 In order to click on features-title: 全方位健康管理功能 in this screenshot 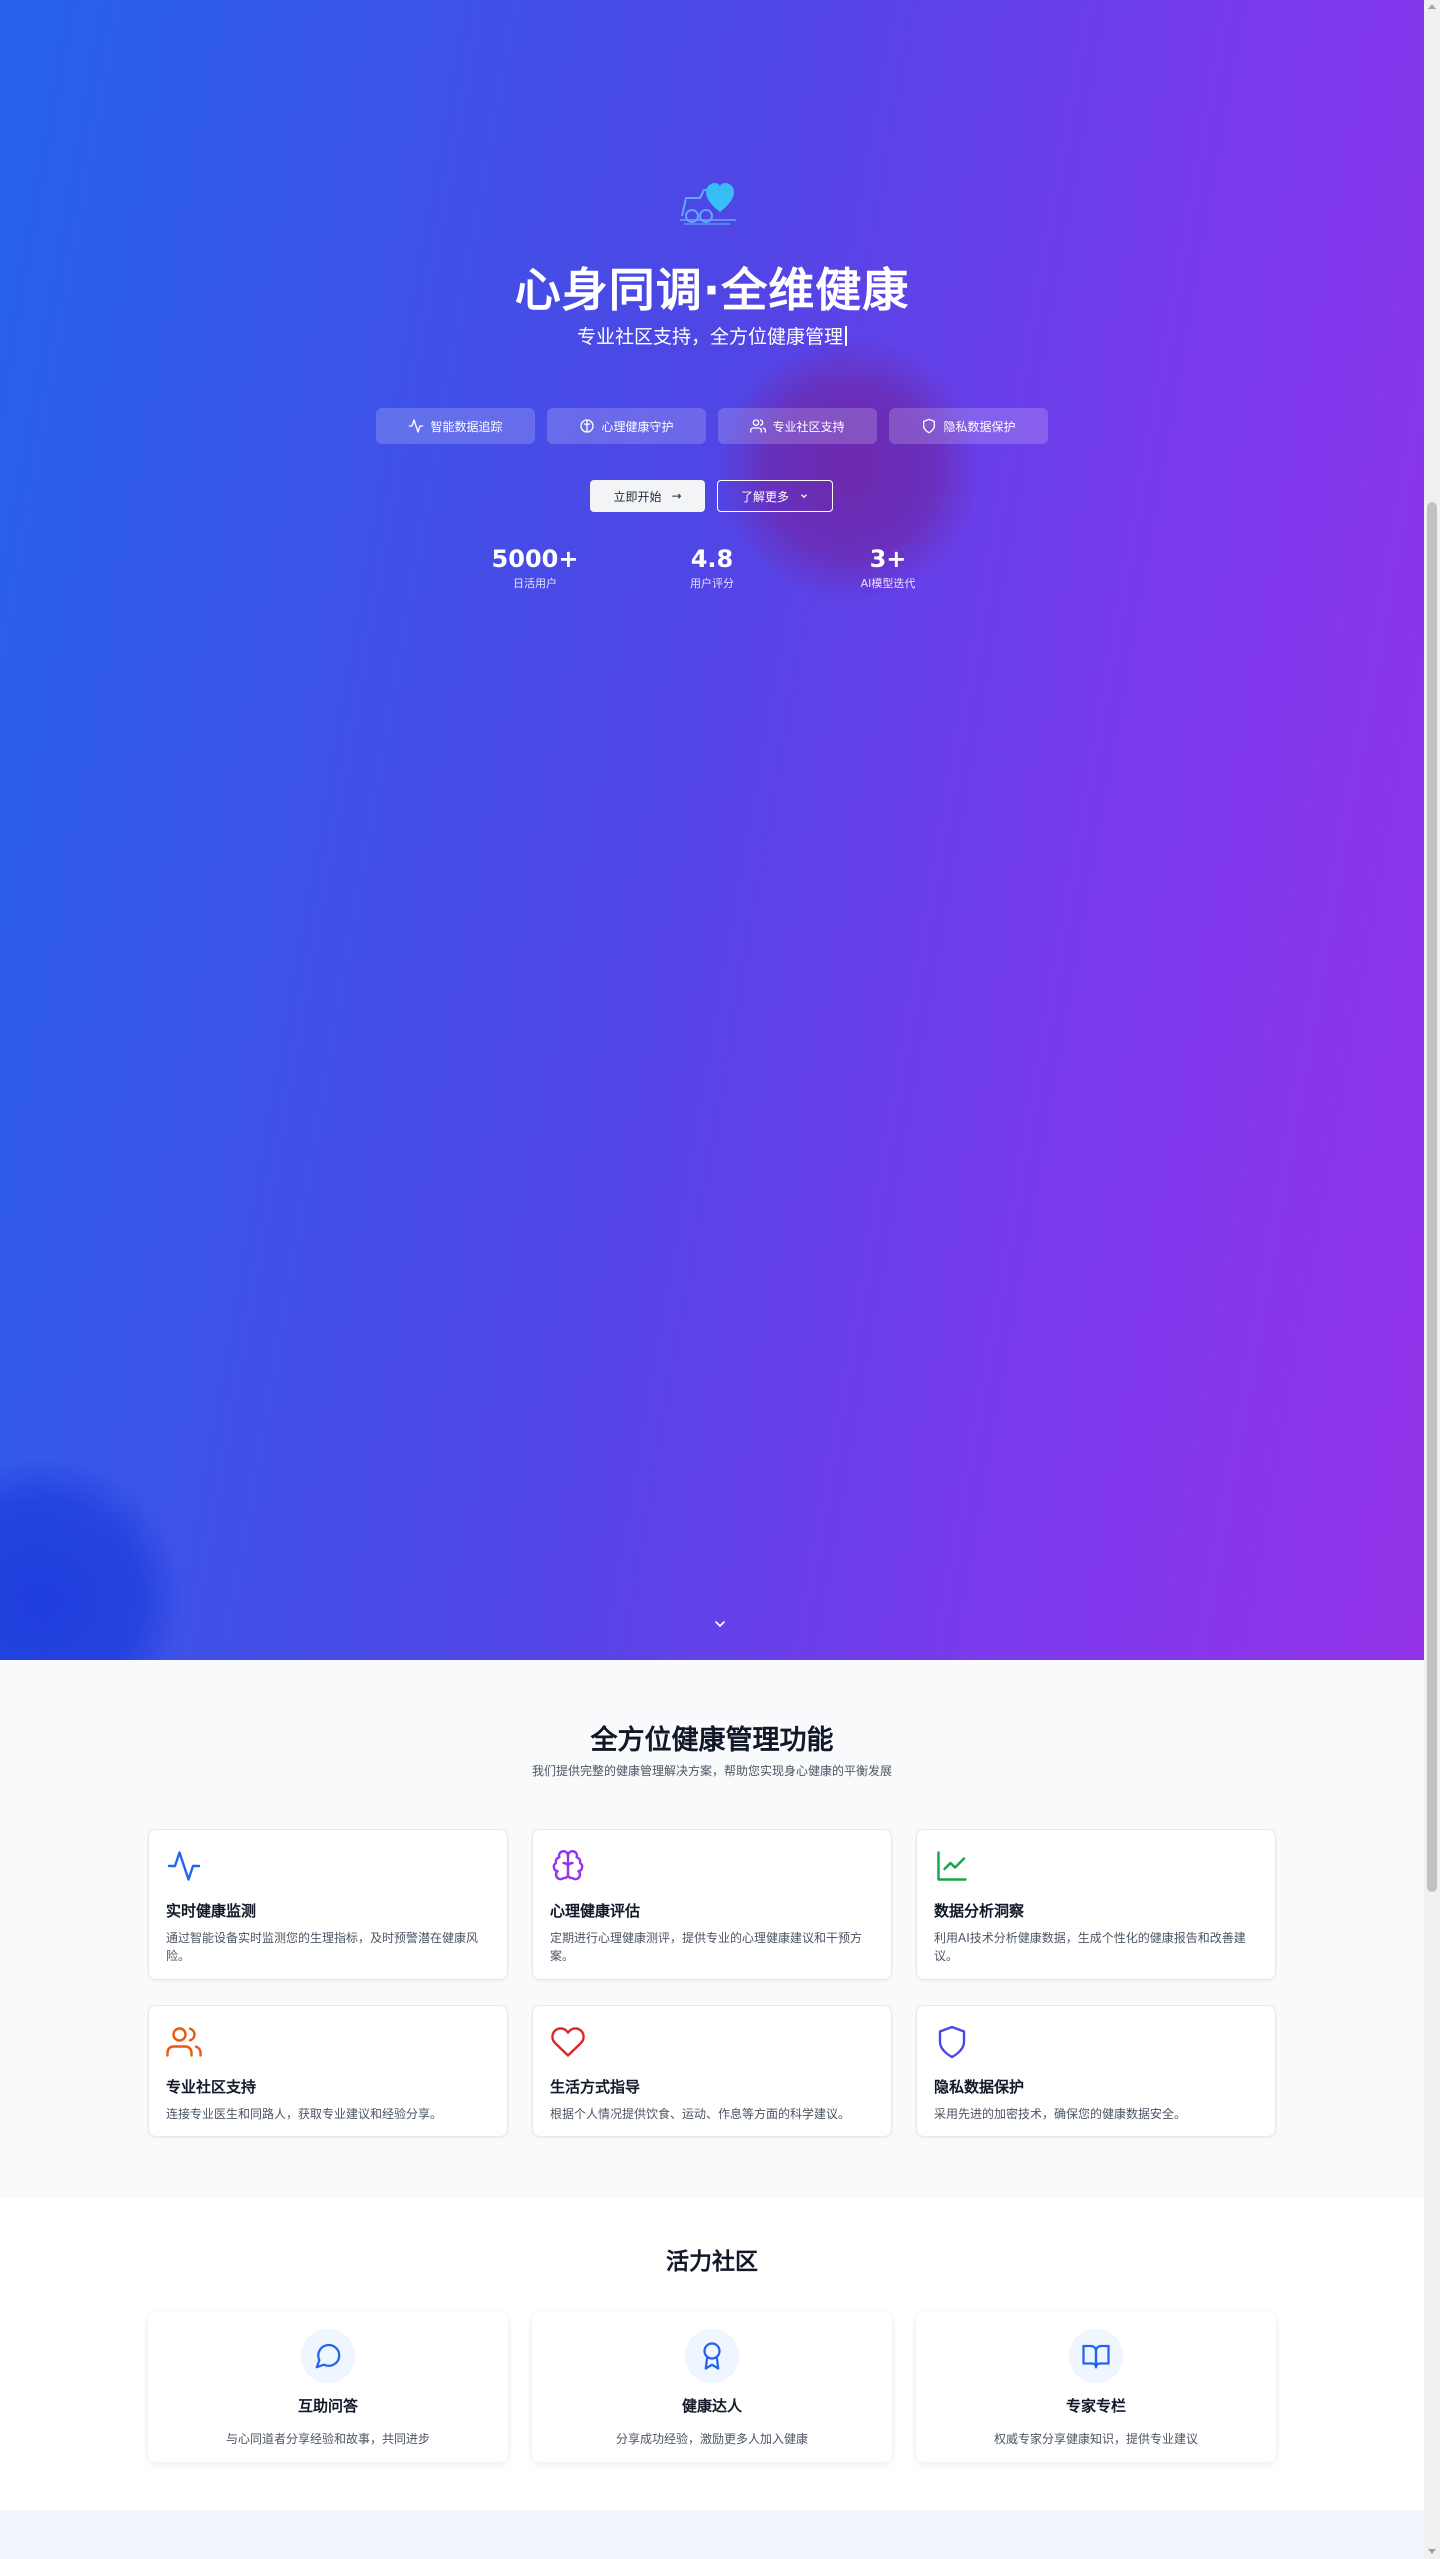, I will do `click(712, 1740)`.